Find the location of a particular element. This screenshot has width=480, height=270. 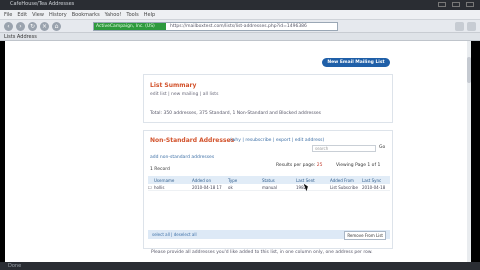

column-header: Last Sync is located at coordinates (376, 180).